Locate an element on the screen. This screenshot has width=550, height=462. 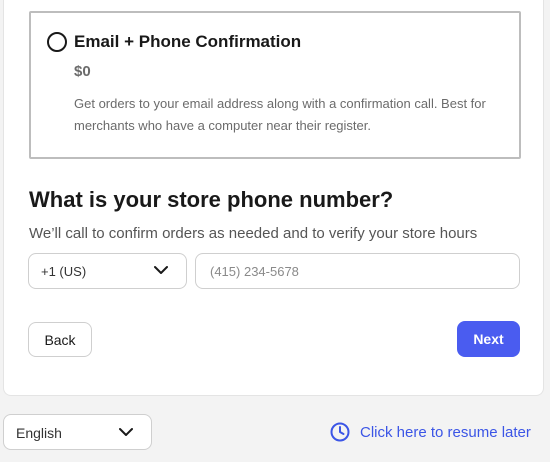
clock-icon is located at coordinates (340, 432).